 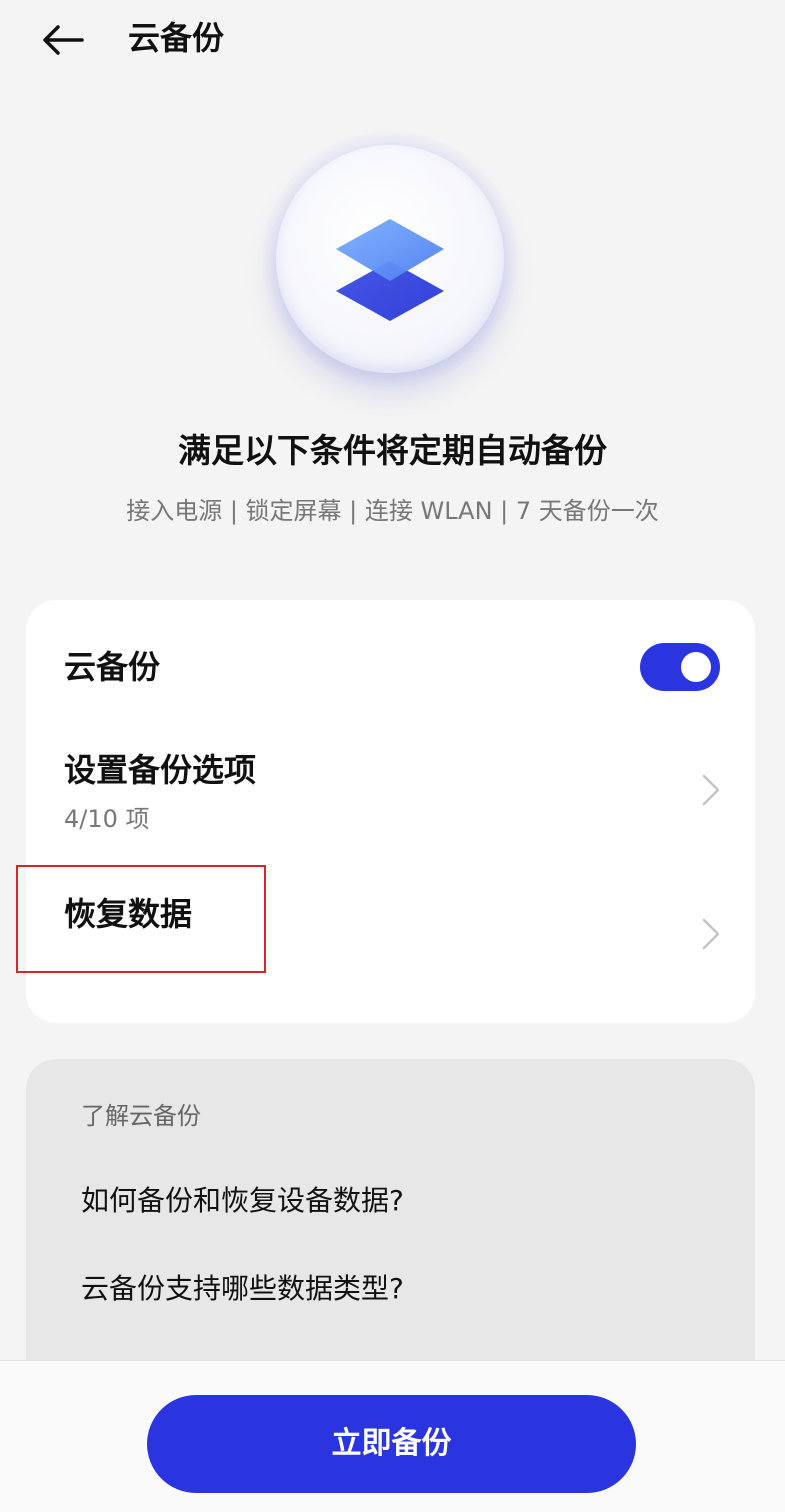 I want to click on hero-disc, so click(x=390, y=259).